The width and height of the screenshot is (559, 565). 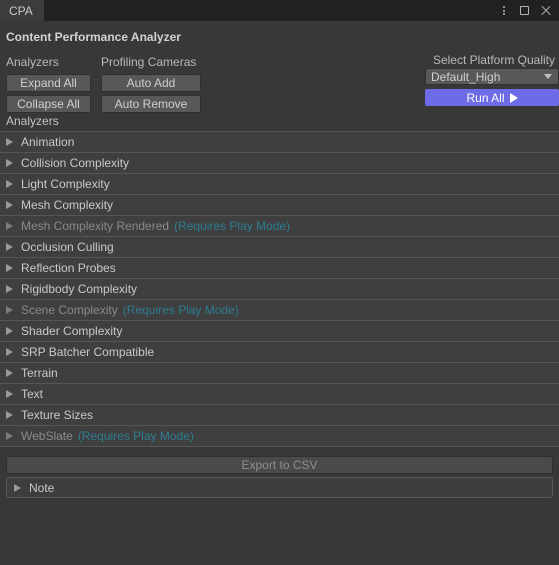 What do you see at coordinates (69, 310) in the screenshot?
I see `analyzer-row-label: Scene Complexity` at bounding box center [69, 310].